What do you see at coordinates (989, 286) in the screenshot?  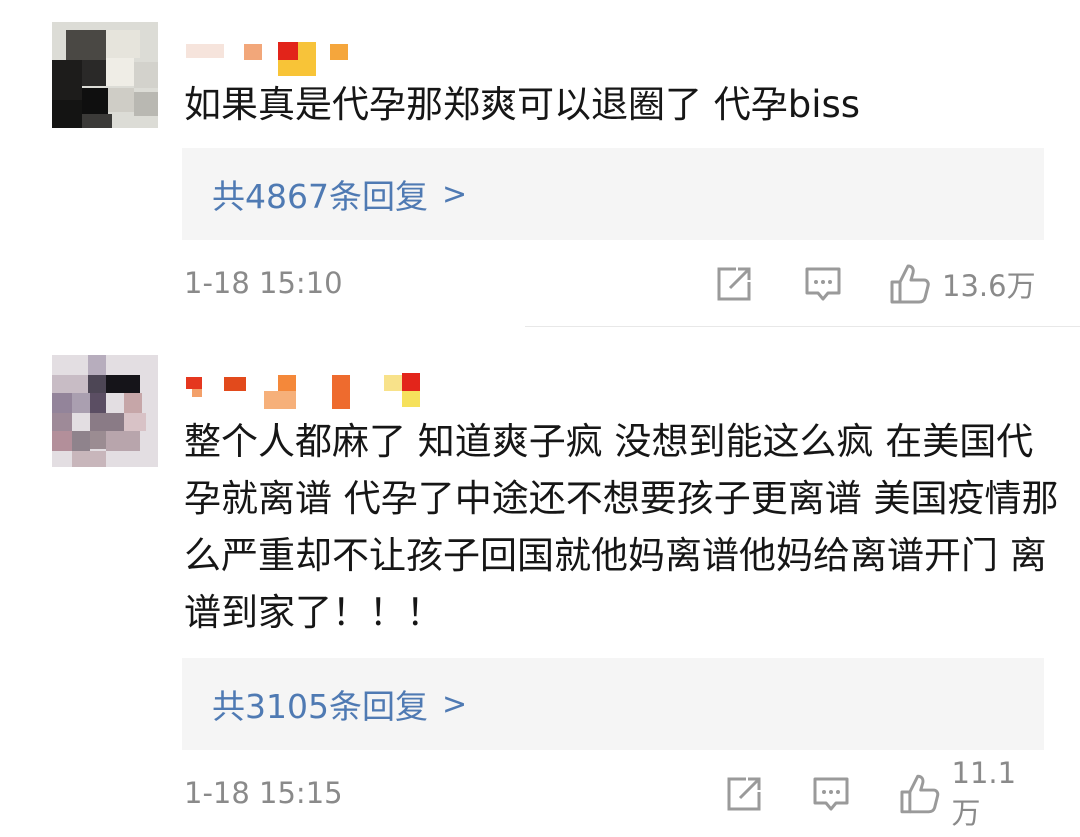 I see `like-count: 13.6万` at bounding box center [989, 286].